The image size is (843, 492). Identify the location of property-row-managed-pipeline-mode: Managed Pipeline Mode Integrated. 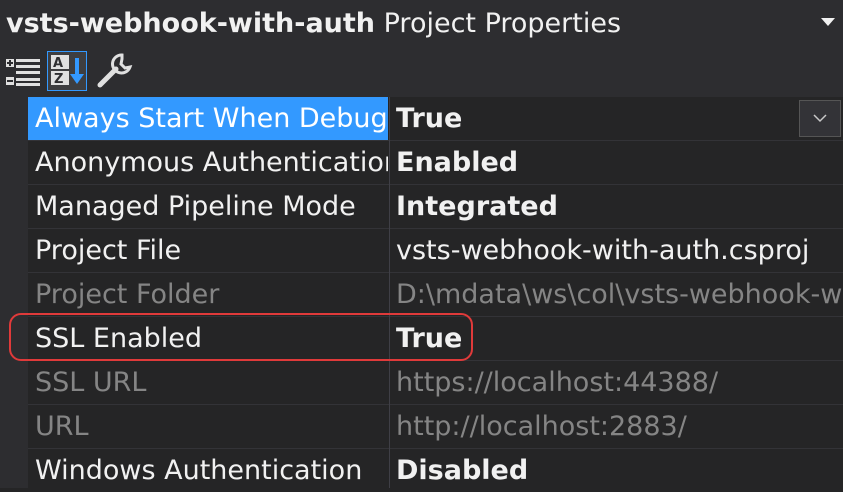
(435, 206).